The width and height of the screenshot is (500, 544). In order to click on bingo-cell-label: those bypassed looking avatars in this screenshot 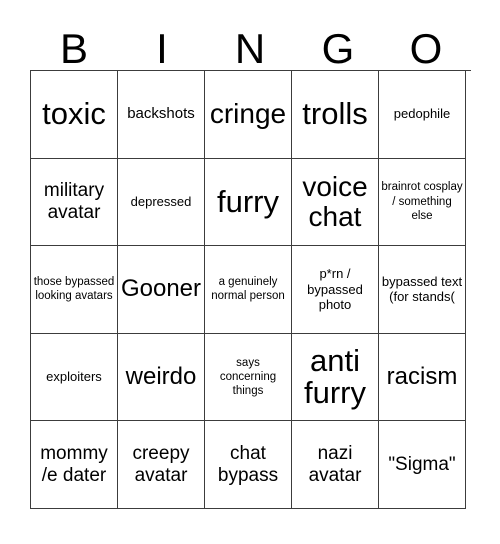, I will do `click(74, 289)`.